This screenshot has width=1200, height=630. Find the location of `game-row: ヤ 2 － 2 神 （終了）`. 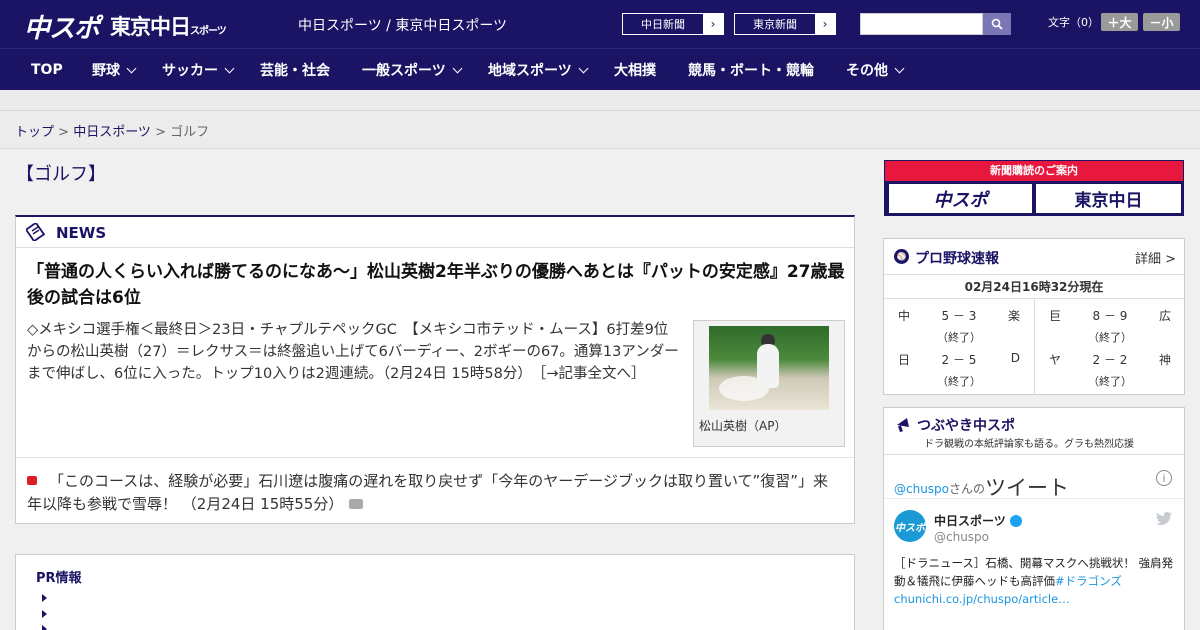

game-row: ヤ 2 － 2 神 （終了） is located at coordinates (1110, 365).